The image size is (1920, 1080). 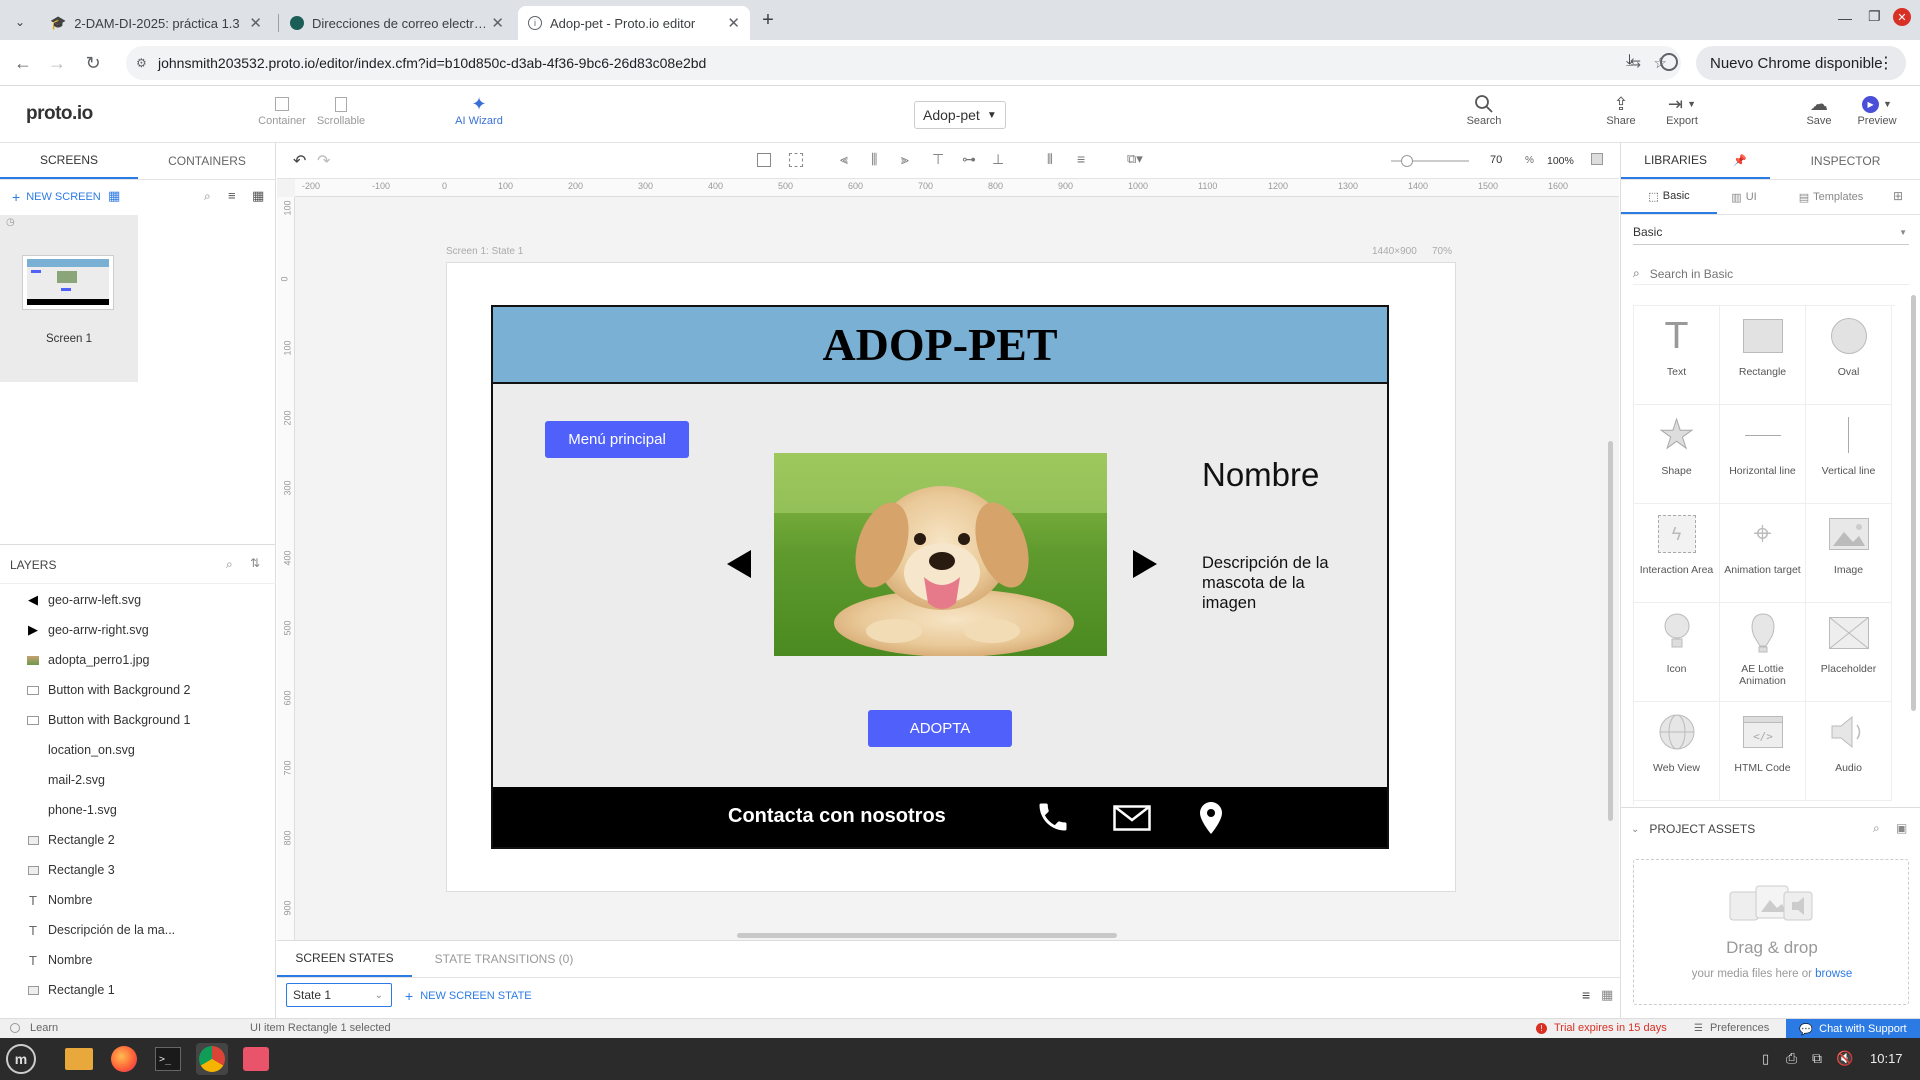 I want to click on align-bottom-icon: ⊥, so click(x=998, y=159).